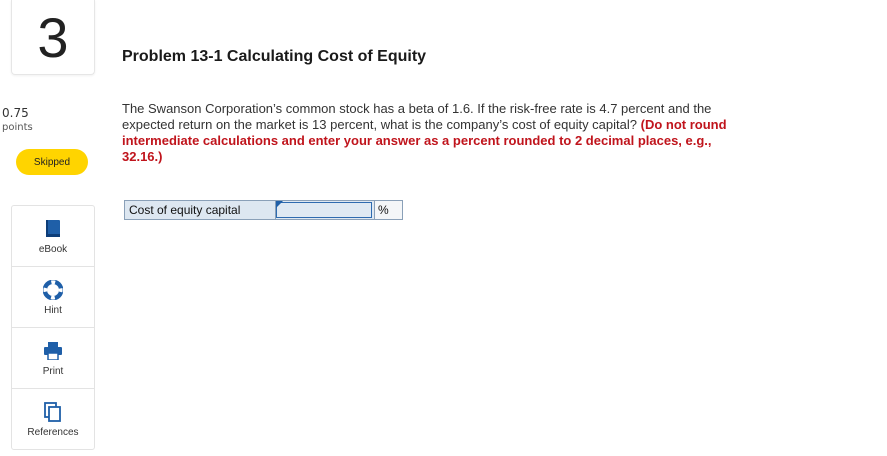 Image resolution: width=887 pixels, height=456 pixels. I want to click on documents-icon, so click(53, 412).